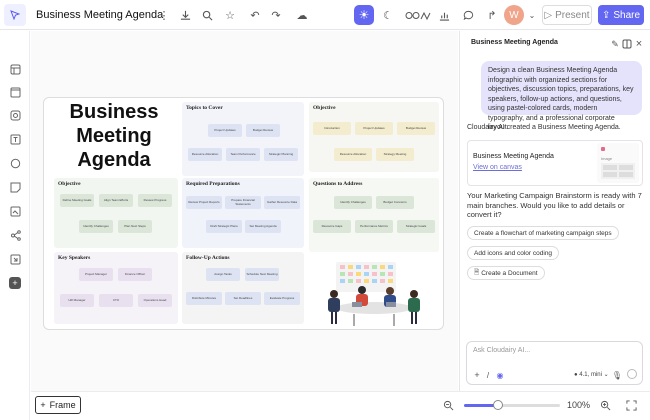  What do you see at coordinates (114, 160) in the screenshot?
I see `title-line: Agenda` at bounding box center [114, 160].